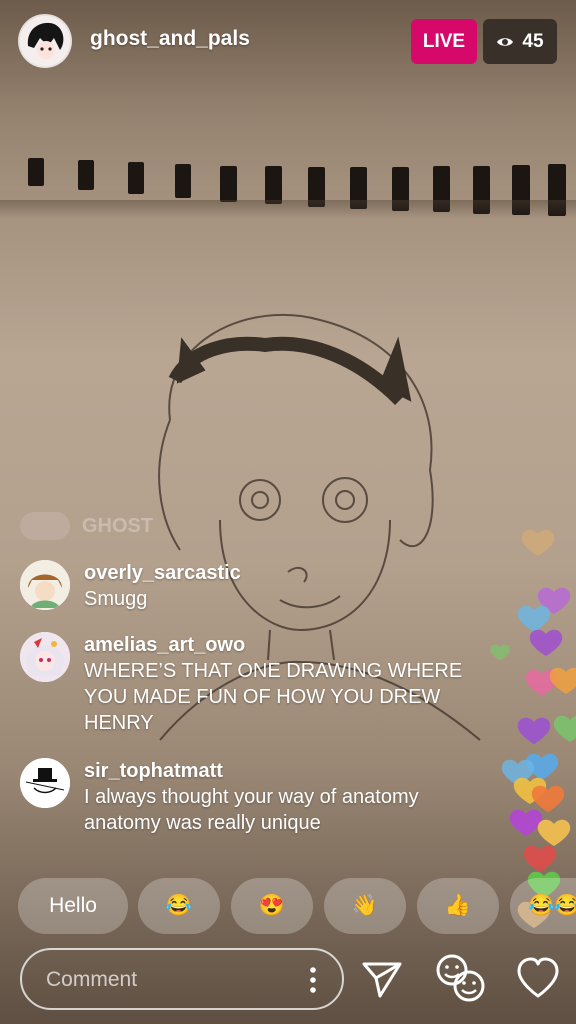  I want to click on live-badge: LIVE, so click(444, 41).